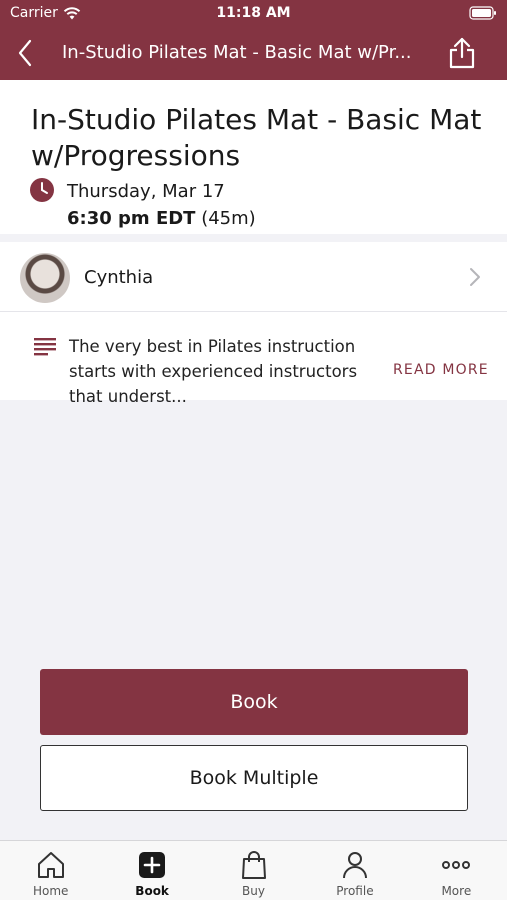  I want to click on tab-book: Book, so click(151, 870).